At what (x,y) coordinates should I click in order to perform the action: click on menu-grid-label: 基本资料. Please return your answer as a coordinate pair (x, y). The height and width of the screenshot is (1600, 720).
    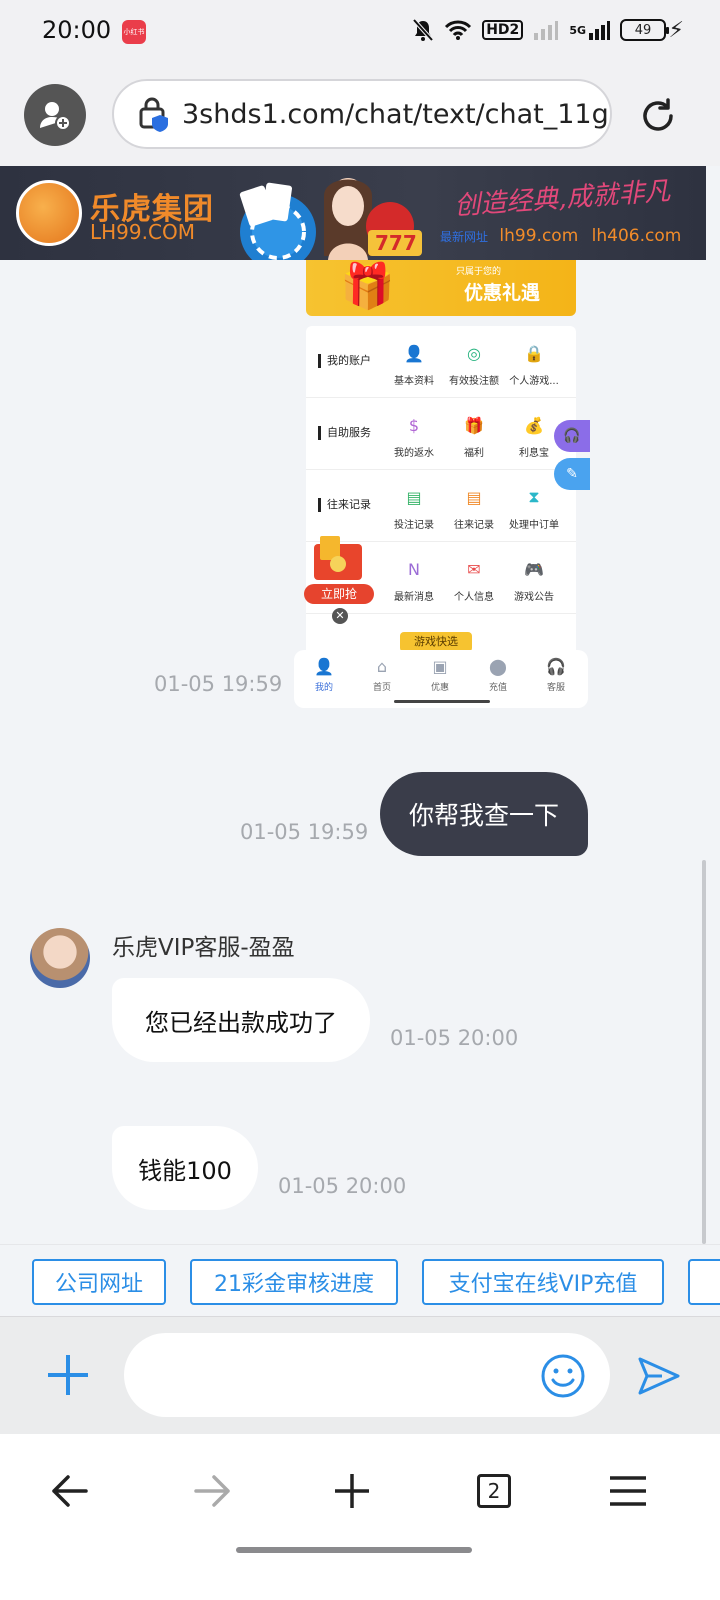
    Looking at the image, I should click on (414, 381).